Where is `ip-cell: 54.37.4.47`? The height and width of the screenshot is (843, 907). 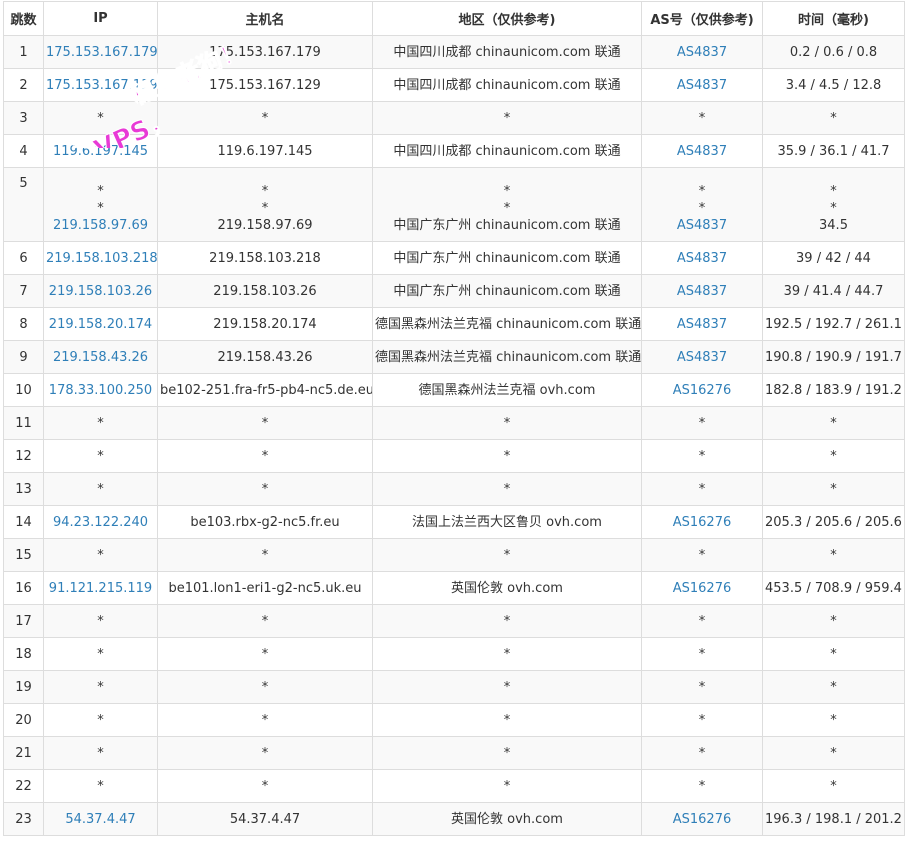 ip-cell: 54.37.4.47 is located at coordinates (100, 819).